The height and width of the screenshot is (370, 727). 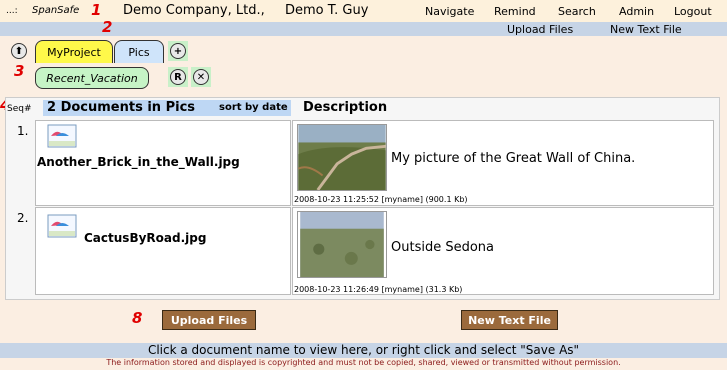 What do you see at coordinates (12, 11) in the screenshot?
I see `header-prefix: ...:` at bounding box center [12, 11].